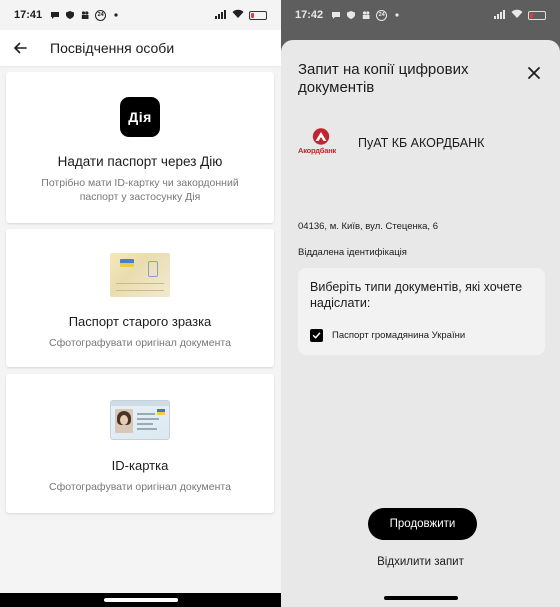  What do you see at coordinates (383, 78) in the screenshot?
I see `sheet-title: Запит на копії цифрових документів` at bounding box center [383, 78].